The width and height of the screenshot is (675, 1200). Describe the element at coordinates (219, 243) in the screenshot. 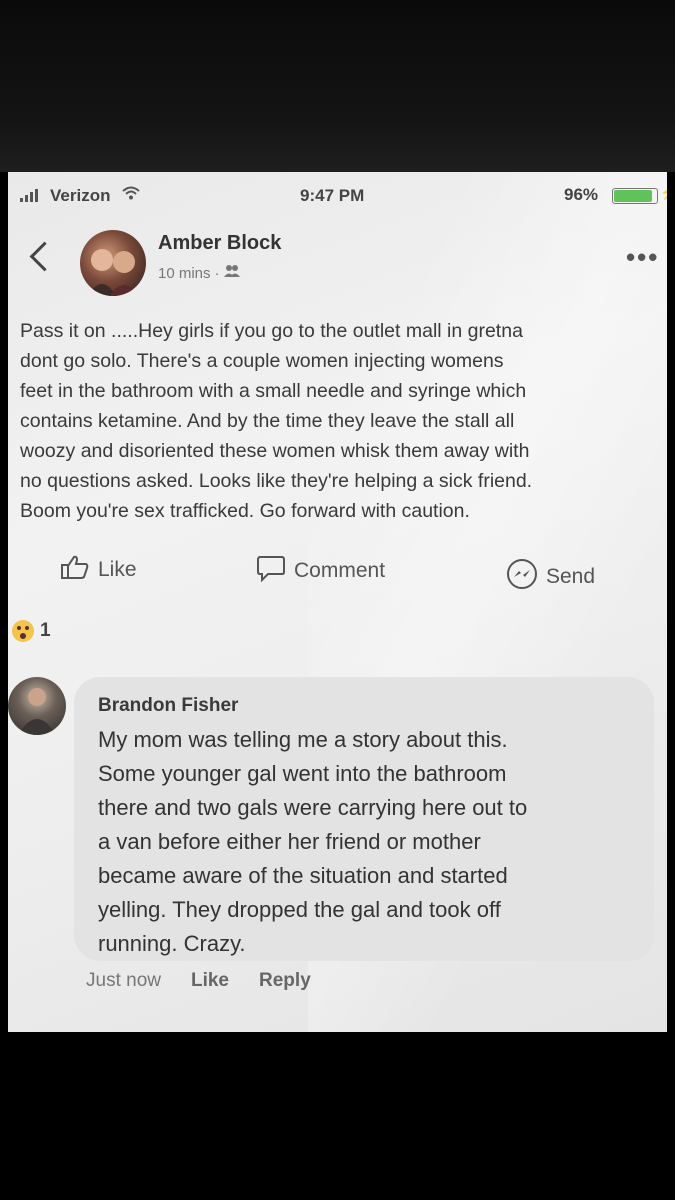

I see `post-author-name: Amber Block` at that location.